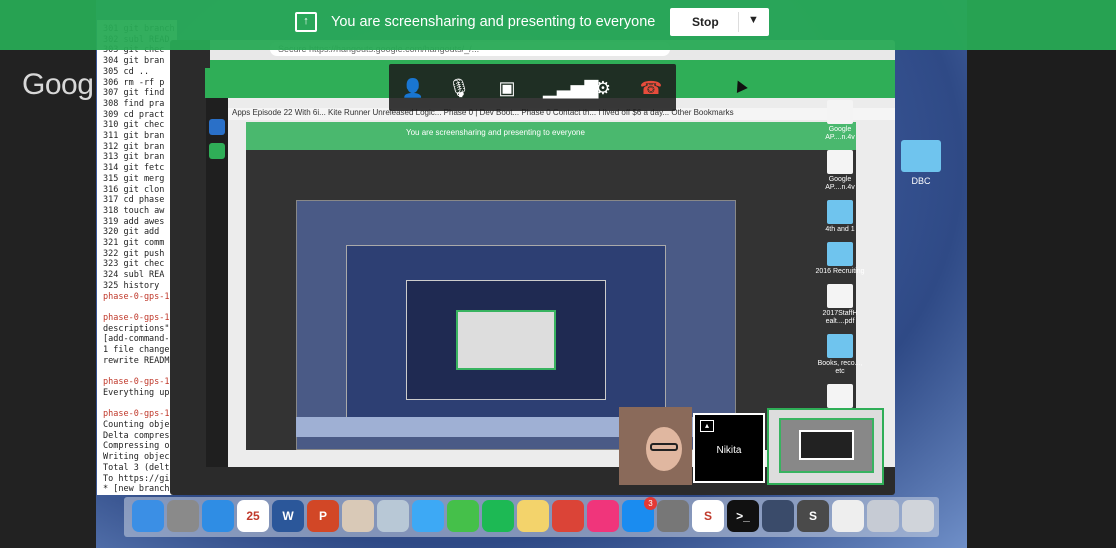 This screenshot has width=1116, height=548. I want to click on desktop-icon: 4th and 1, so click(840, 217).